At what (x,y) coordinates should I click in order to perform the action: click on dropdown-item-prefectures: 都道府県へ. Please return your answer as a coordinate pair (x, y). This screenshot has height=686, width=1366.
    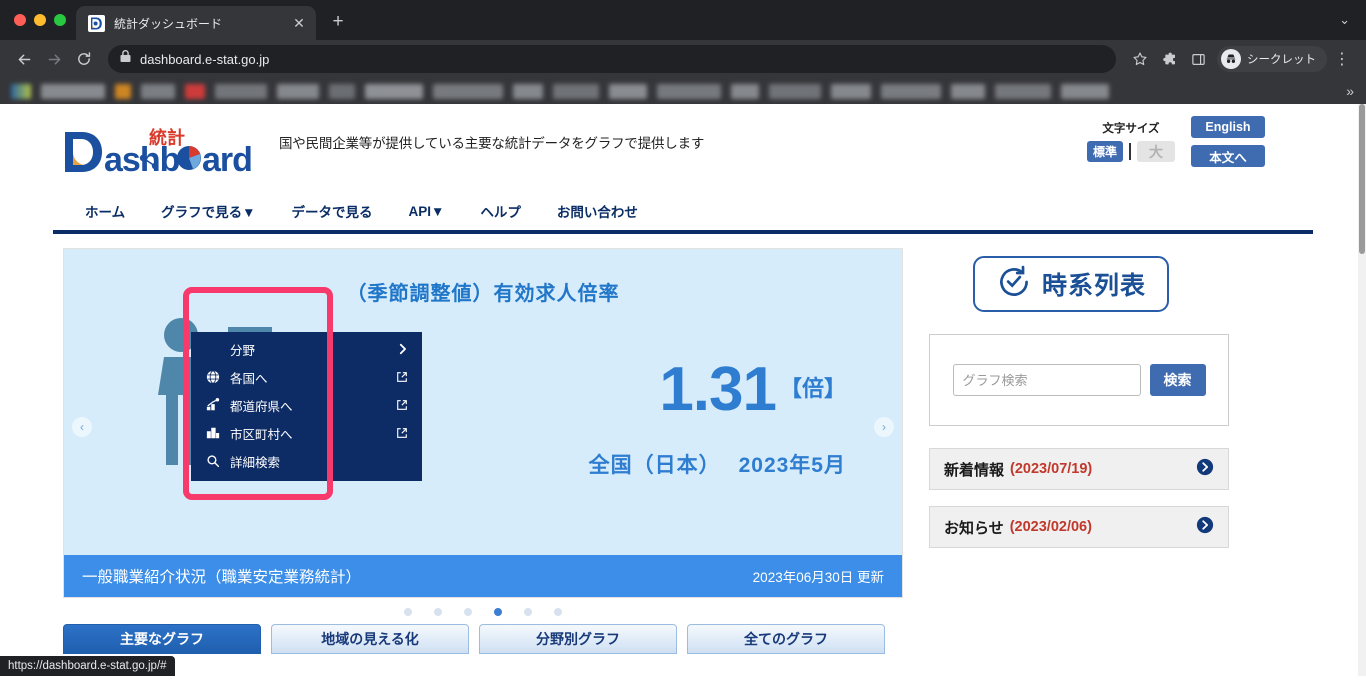
    Looking at the image, I should click on (306, 405).